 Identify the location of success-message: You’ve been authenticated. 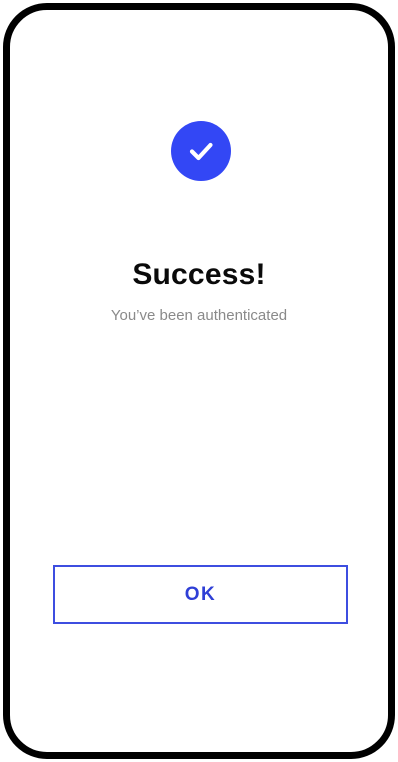
(199, 315).